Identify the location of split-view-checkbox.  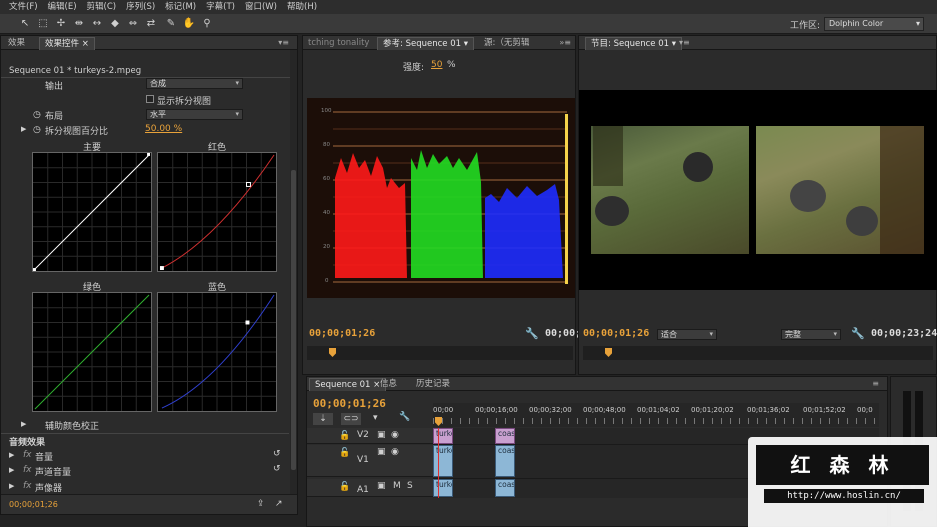
(150, 99).